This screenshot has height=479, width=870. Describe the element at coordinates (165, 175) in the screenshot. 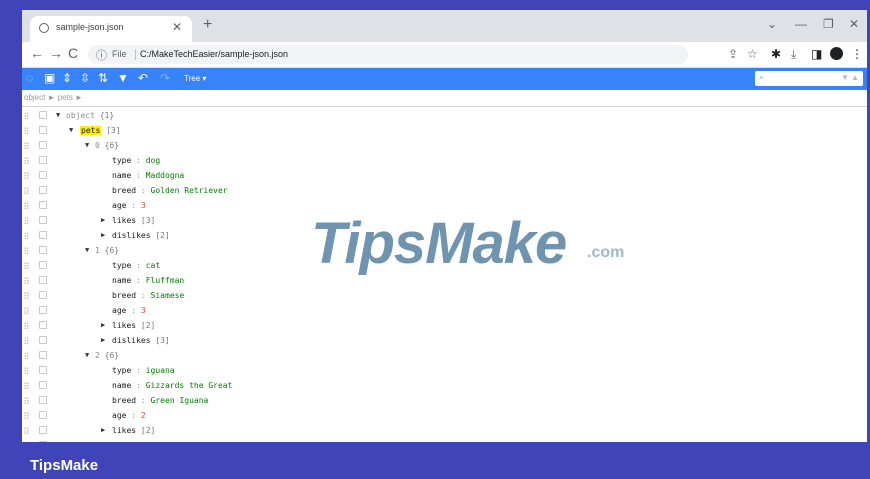

I see `node-value: Maddogna` at that location.